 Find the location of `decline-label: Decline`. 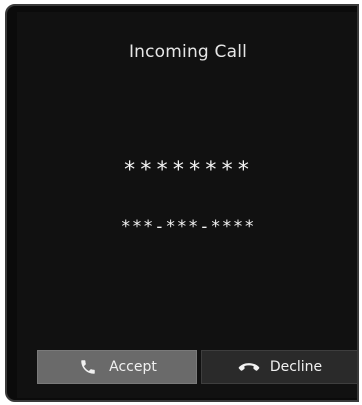

decline-label: Decline is located at coordinates (296, 367).